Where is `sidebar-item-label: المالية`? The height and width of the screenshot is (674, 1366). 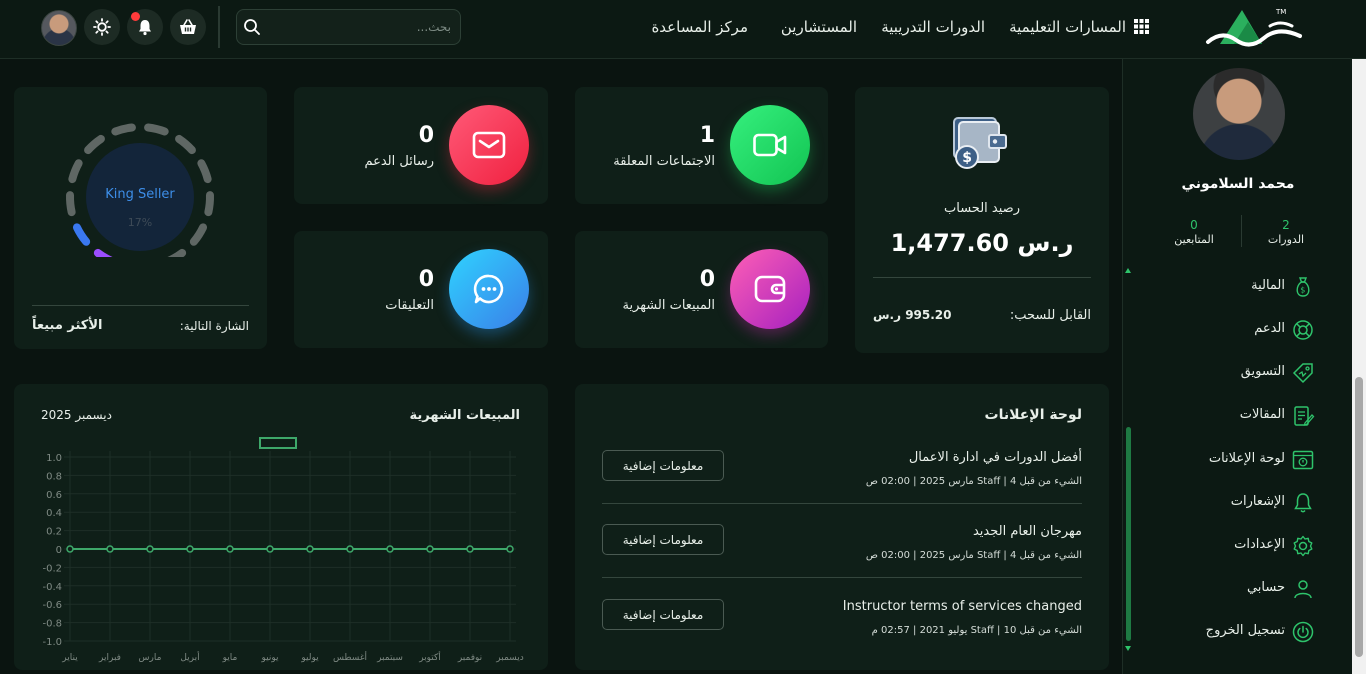 sidebar-item-label: المالية is located at coordinates (1268, 285).